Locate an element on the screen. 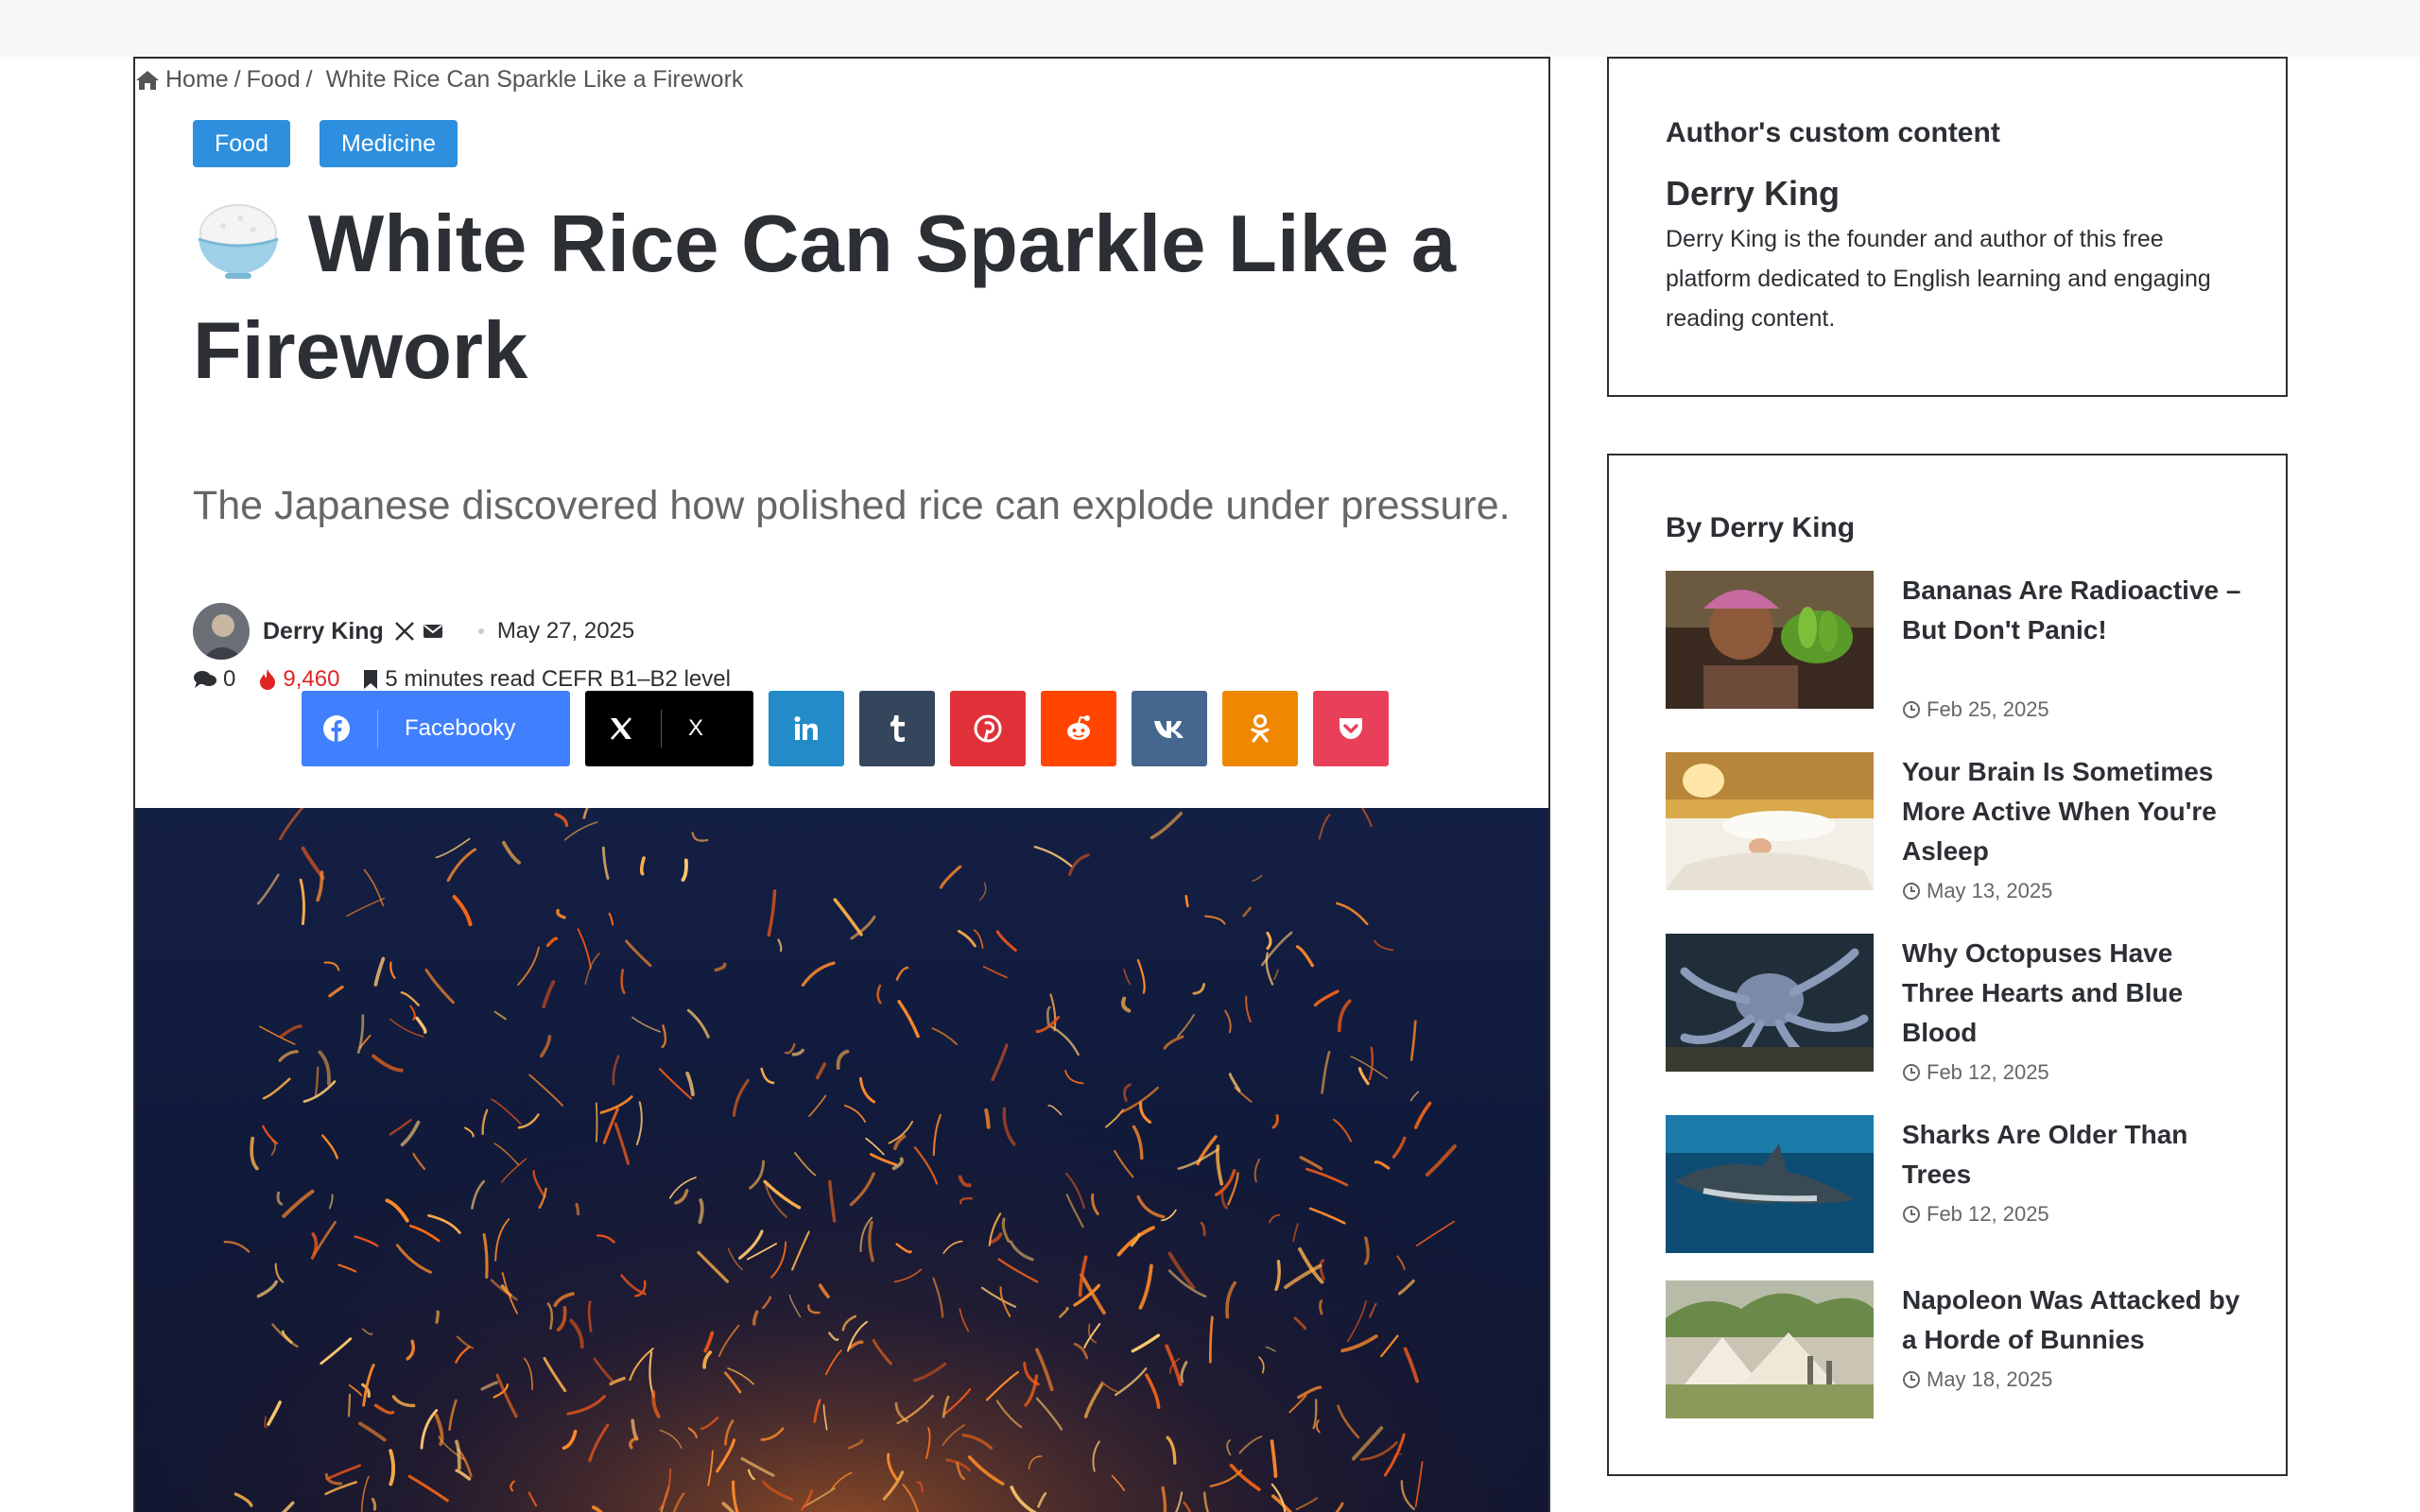 The height and width of the screenshot is (1512, 2420). meta-separator-dot is located at coordinates (480, 631).